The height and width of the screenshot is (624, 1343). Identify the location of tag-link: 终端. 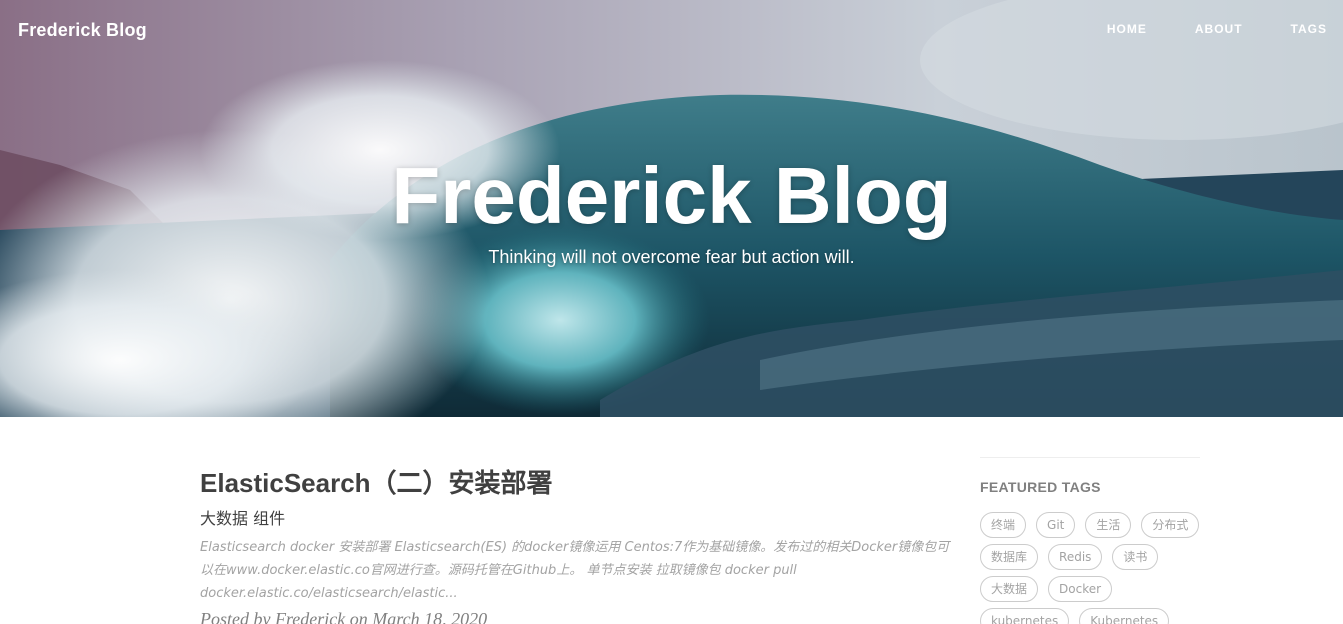
(1003, 525).